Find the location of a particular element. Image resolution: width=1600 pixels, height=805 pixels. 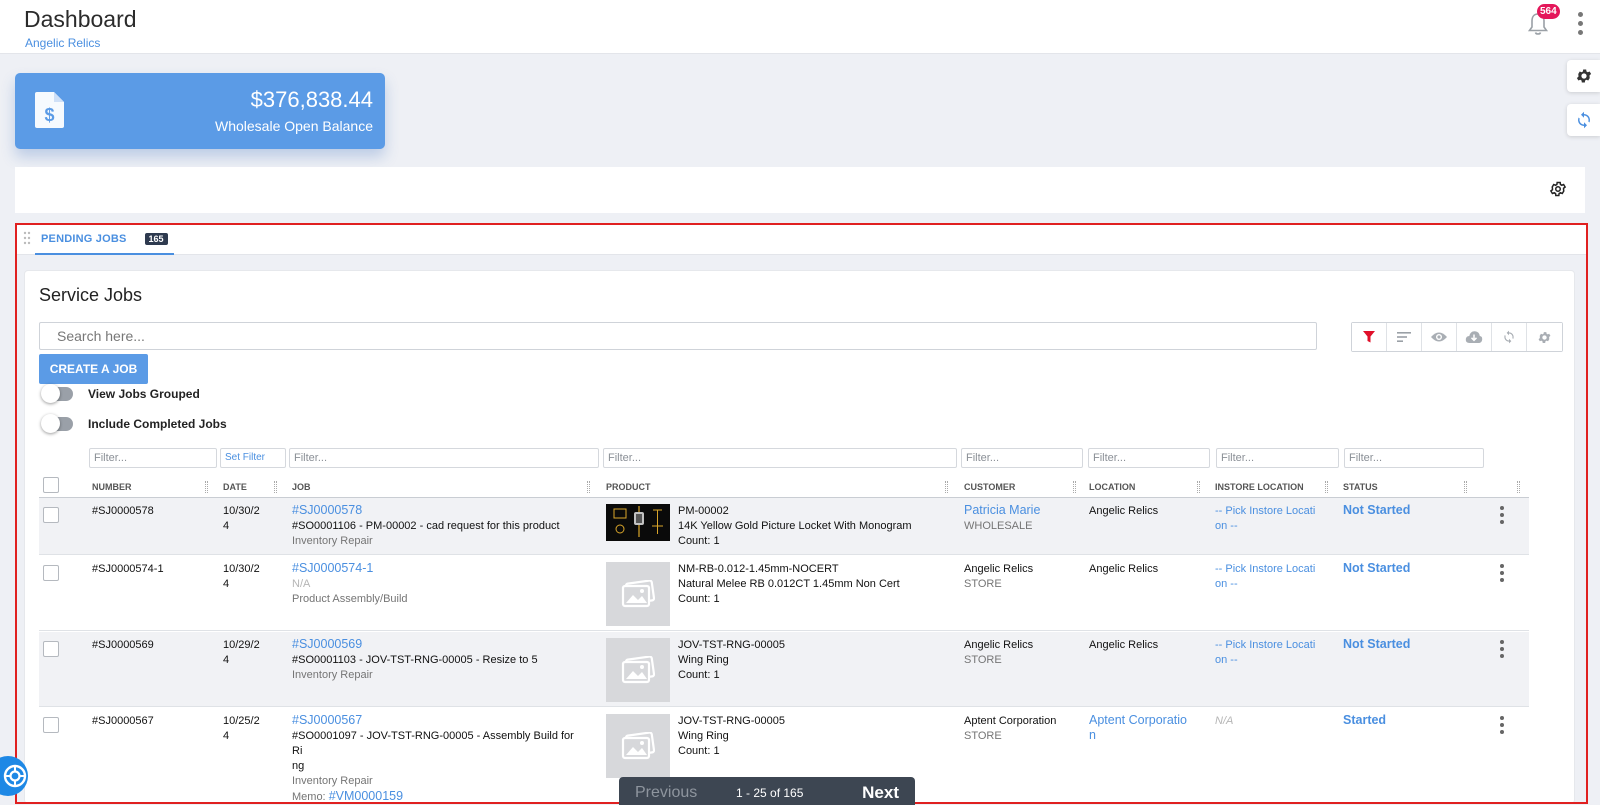

lifebuoy-icon is located at coordinates (15, 776).